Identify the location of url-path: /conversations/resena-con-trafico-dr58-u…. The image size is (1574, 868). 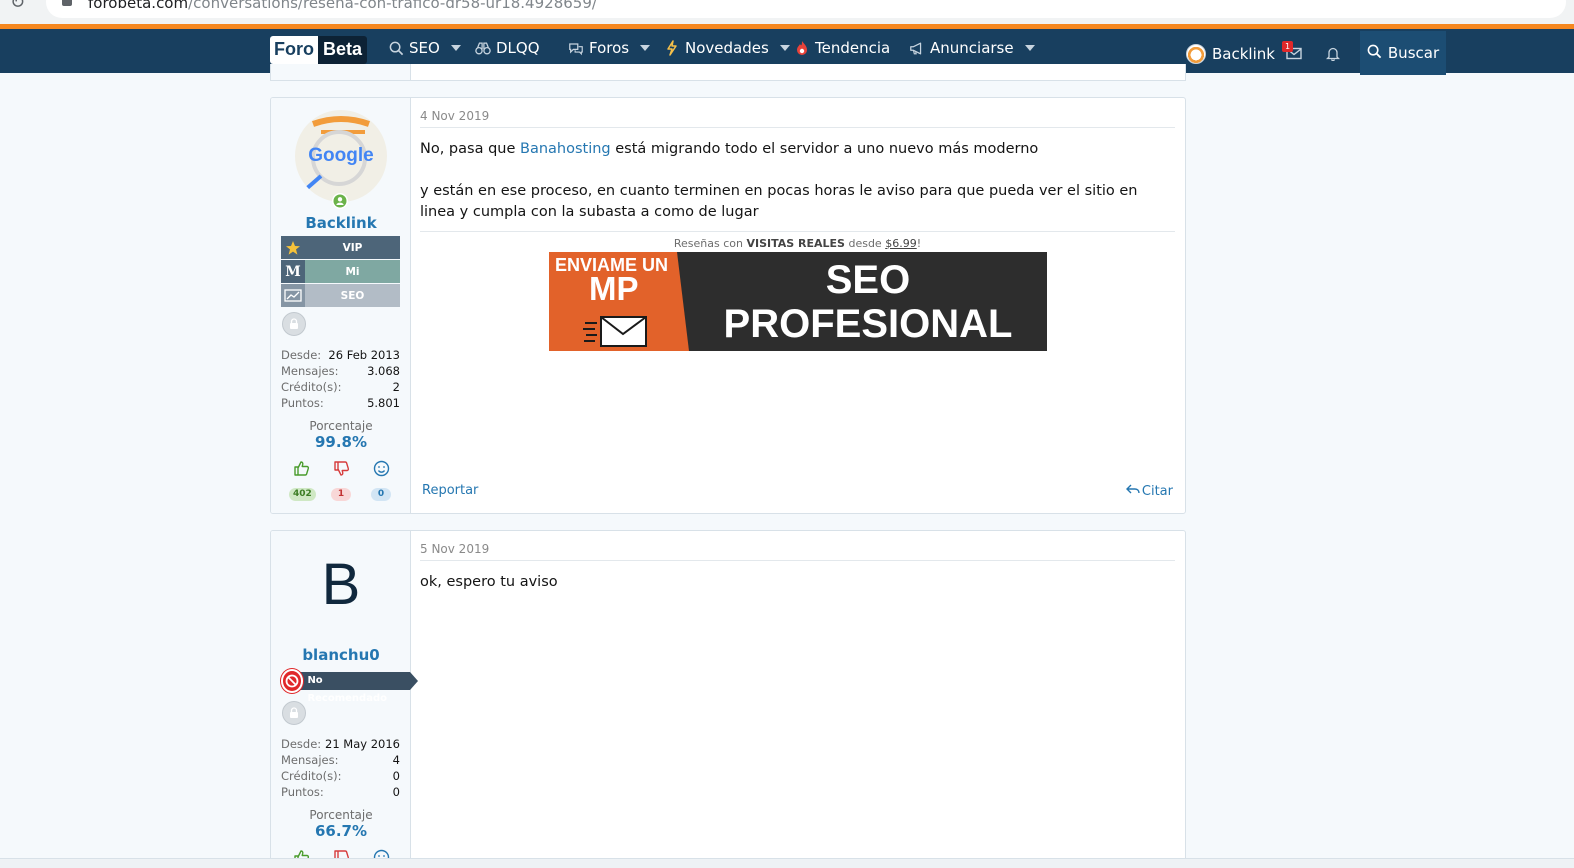
(392, 6).